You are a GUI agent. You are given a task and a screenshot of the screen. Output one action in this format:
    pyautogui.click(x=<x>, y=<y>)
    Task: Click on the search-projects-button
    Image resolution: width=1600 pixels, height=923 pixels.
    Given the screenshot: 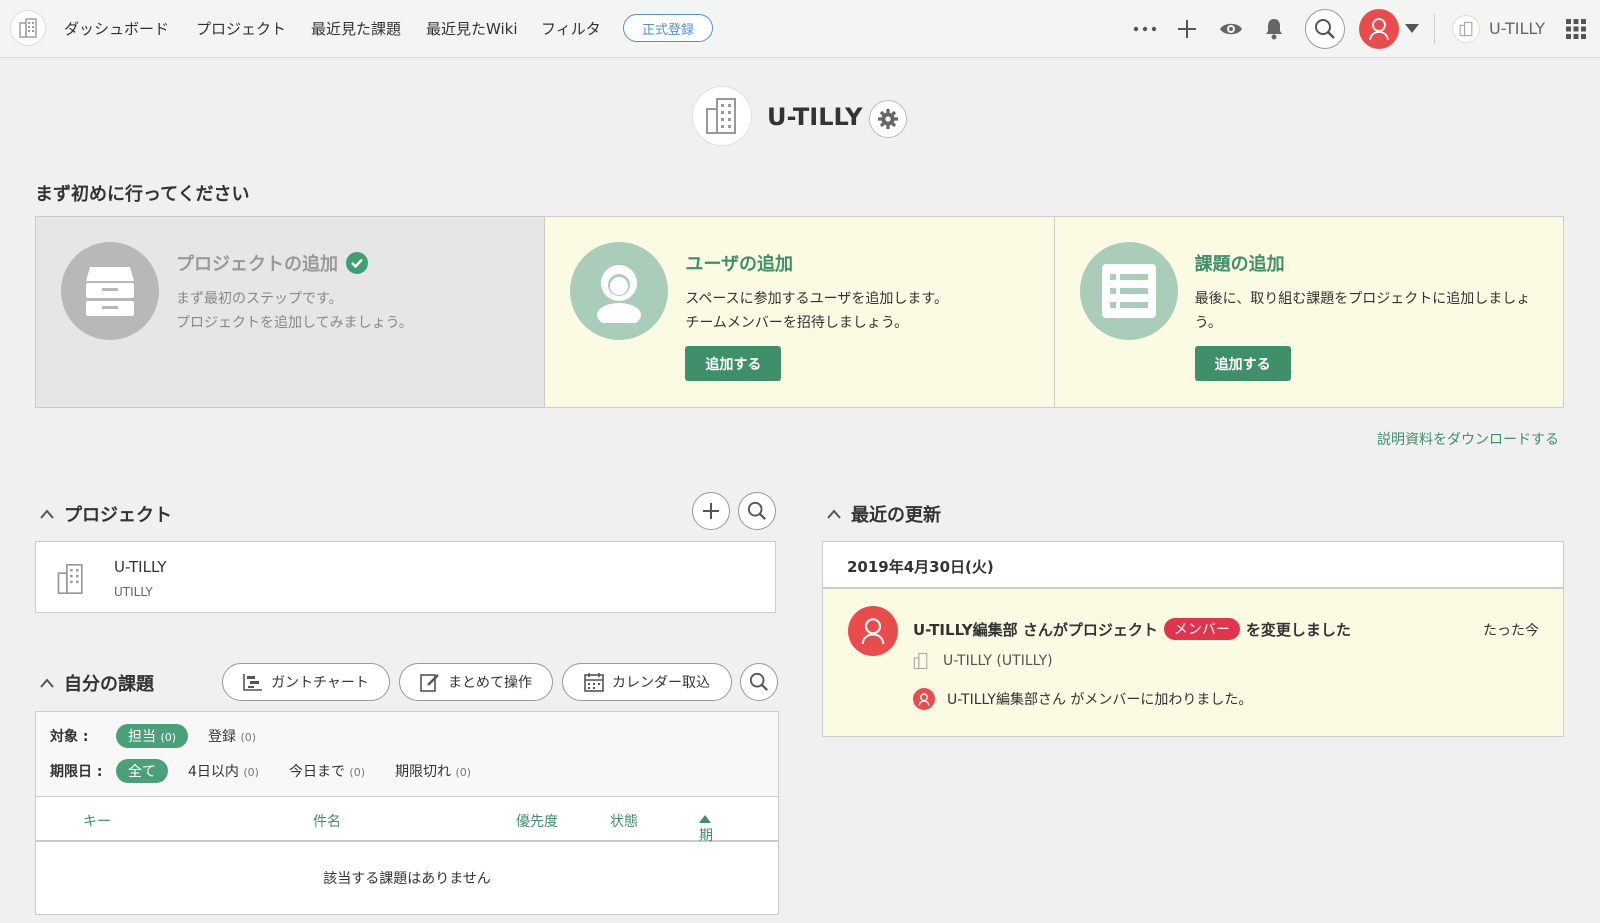 What is the action you would take?
    pyautogui.click(x=757, y=511)
    